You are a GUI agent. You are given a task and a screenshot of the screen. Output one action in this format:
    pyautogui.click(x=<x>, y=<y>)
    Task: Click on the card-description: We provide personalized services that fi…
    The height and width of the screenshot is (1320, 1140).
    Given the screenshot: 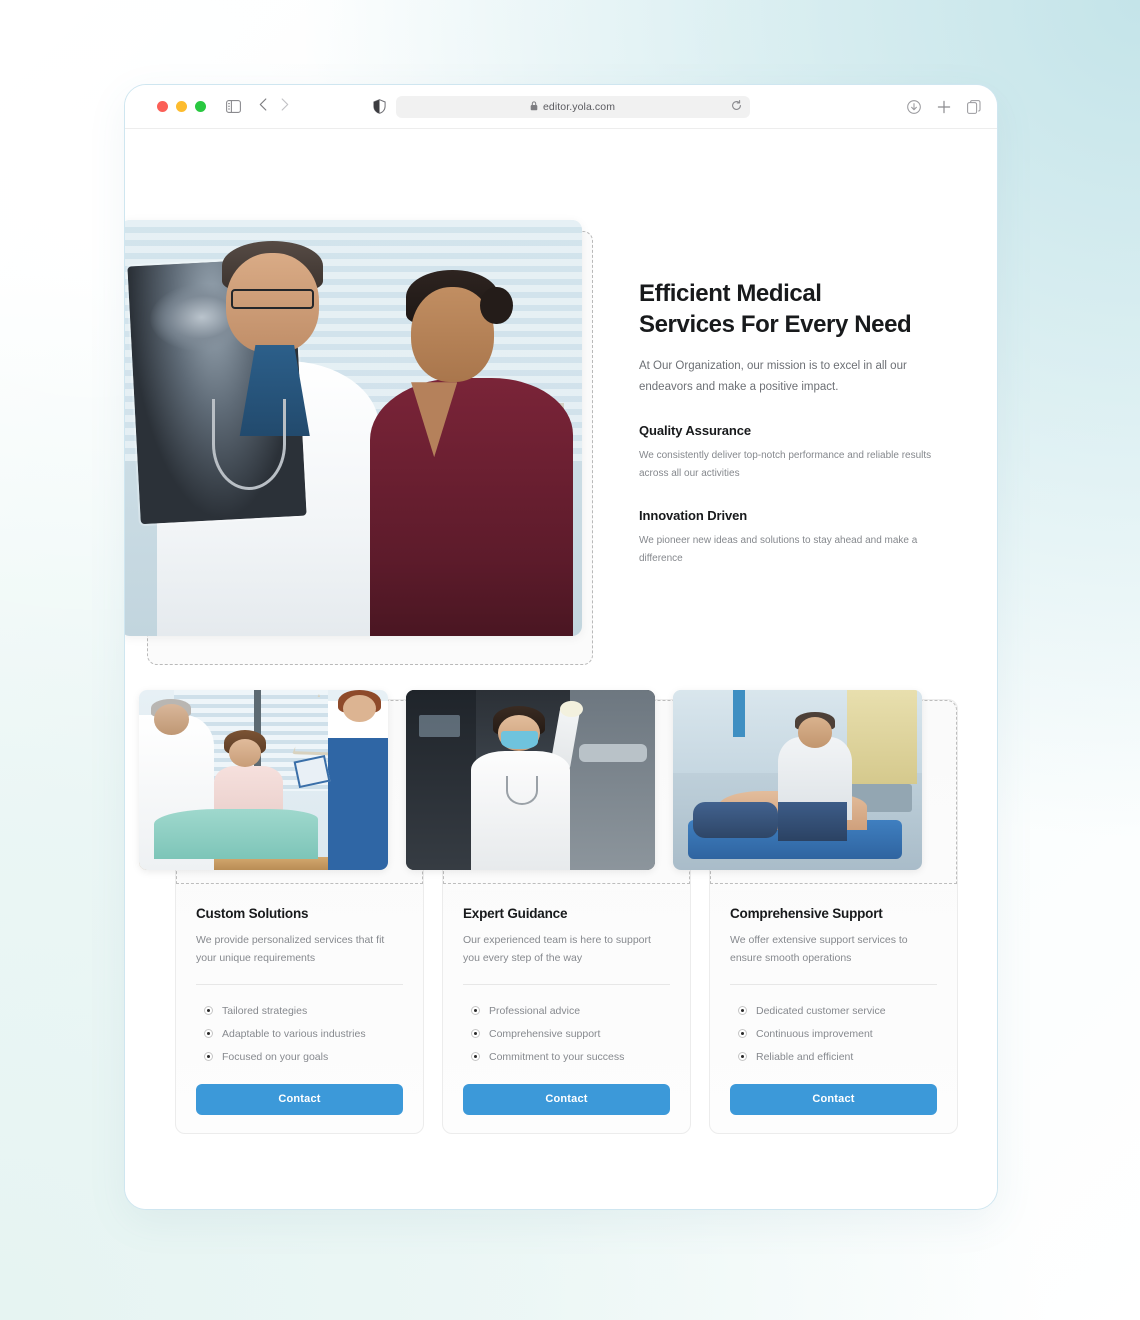 What is the action you would take?
    pyautogui.click(x=290, y=949)
    